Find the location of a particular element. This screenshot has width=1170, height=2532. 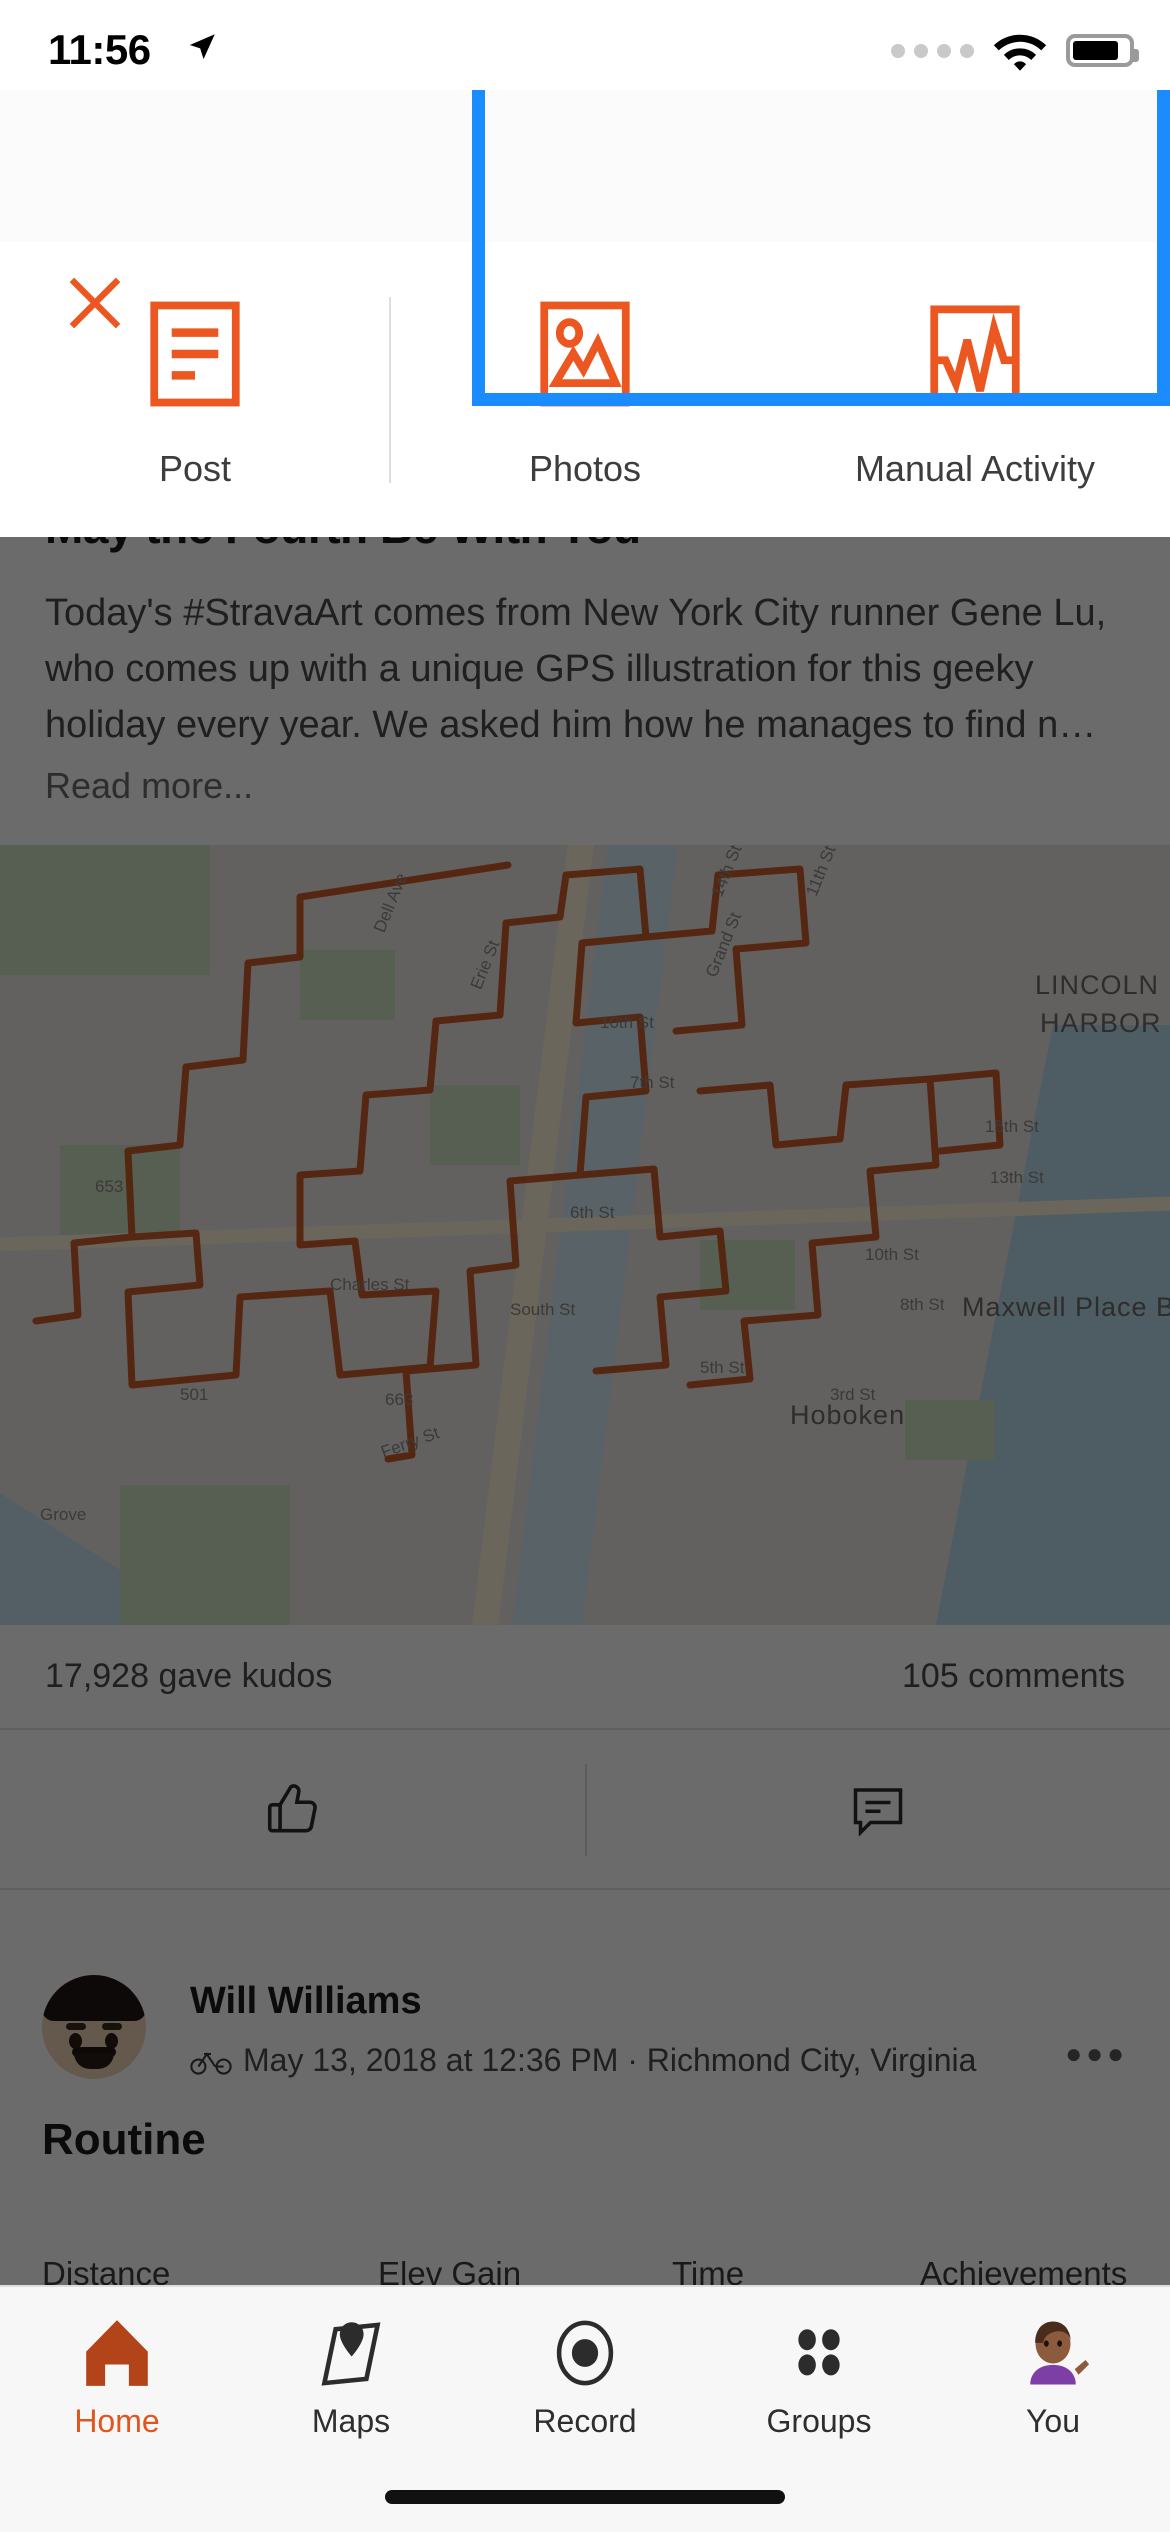

battery-cap is located at coordinates (1136, 55).